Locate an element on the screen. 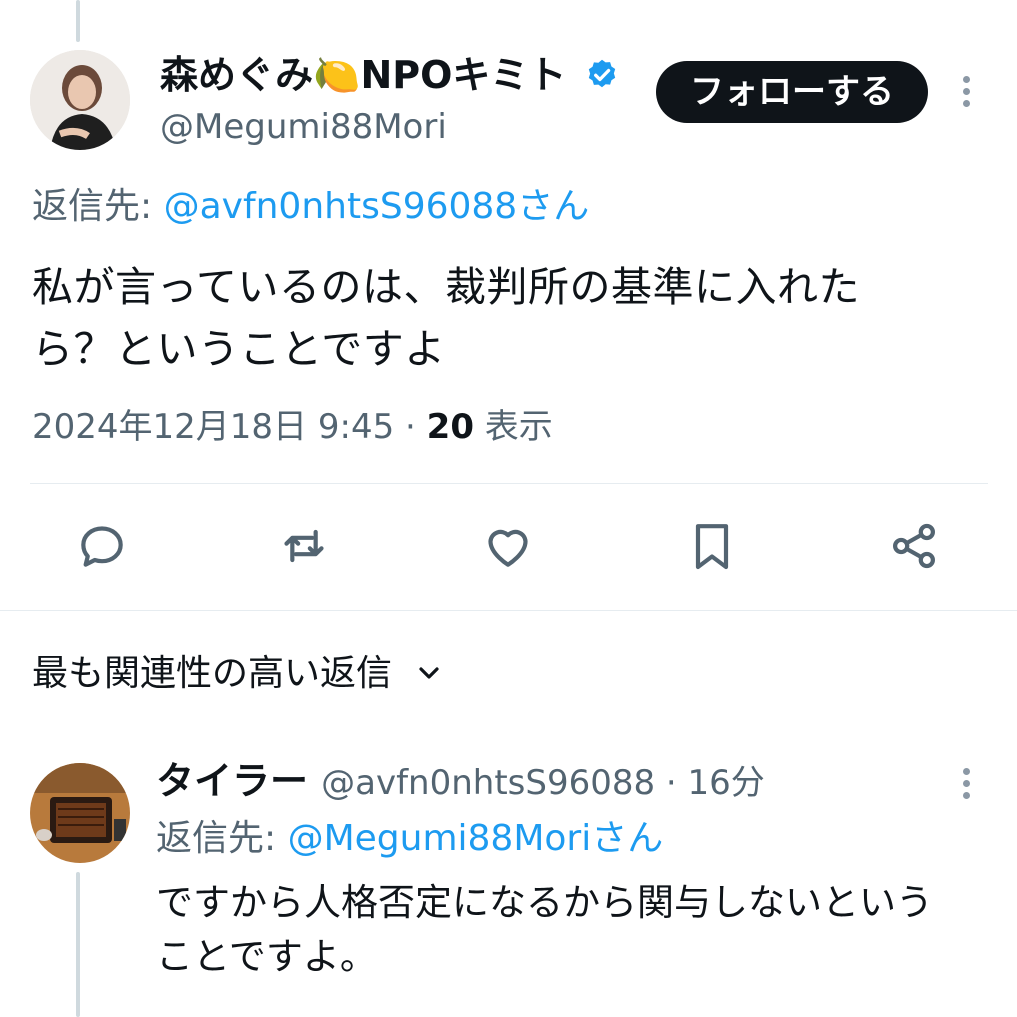 The image size is (1017, 1017). reply-icon is located at coordinates (102, 546).